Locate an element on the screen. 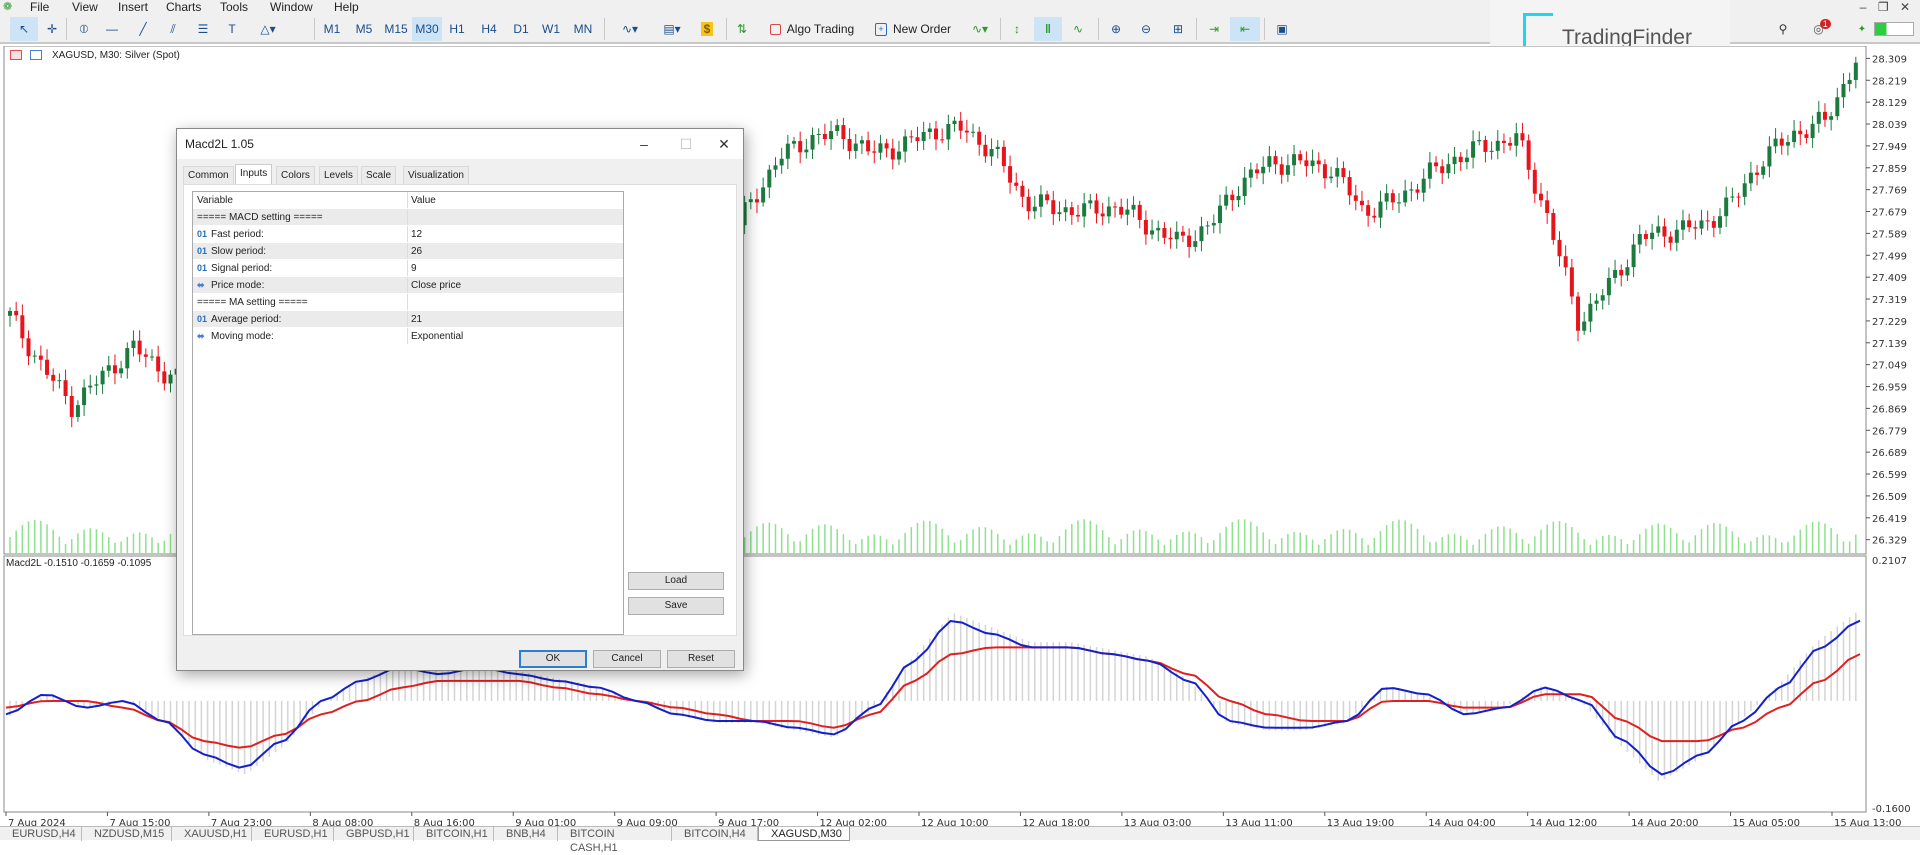 Image resolution: width=1920 pixels, height=855 pixels. cancel-button: Cancel is located at coordinates (627, 659).